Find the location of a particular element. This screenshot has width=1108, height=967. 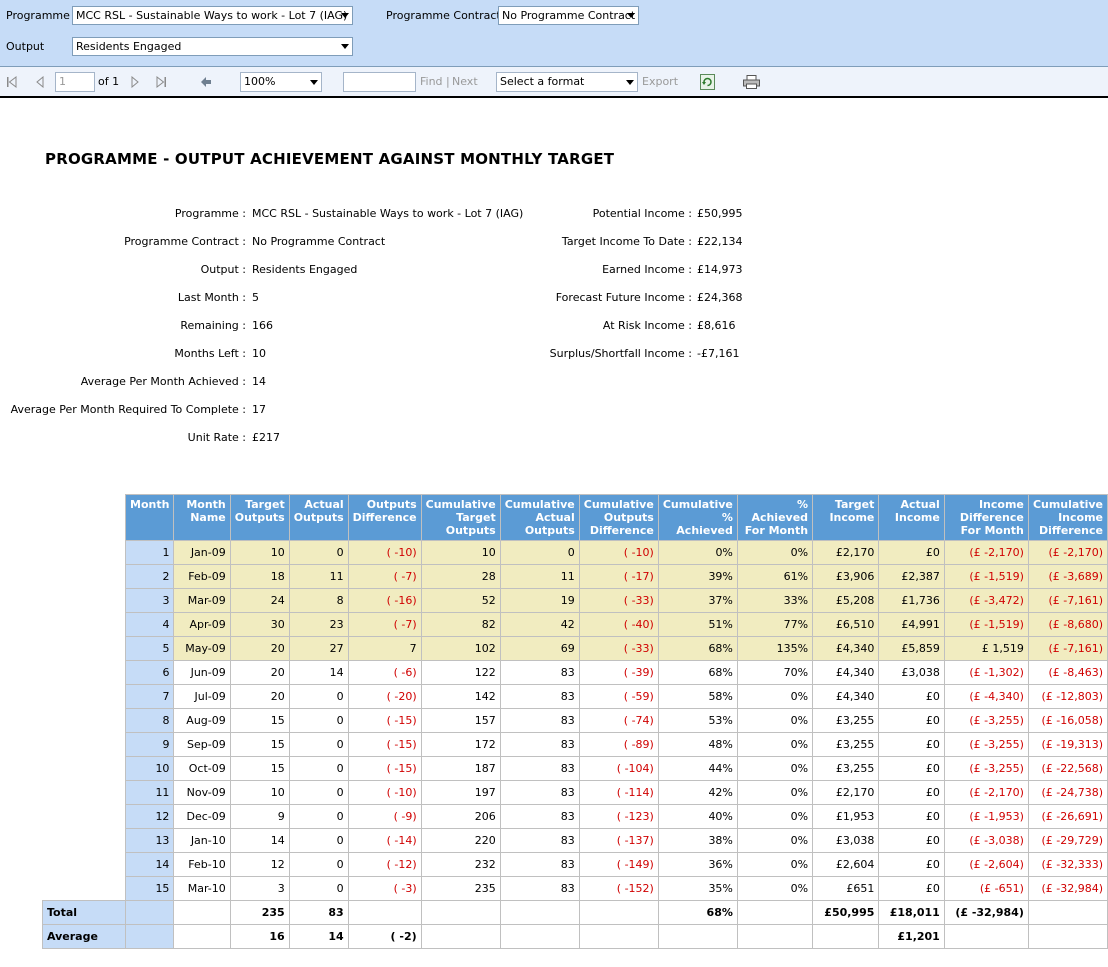

first-page-icon is located at coordinates (12, 82).